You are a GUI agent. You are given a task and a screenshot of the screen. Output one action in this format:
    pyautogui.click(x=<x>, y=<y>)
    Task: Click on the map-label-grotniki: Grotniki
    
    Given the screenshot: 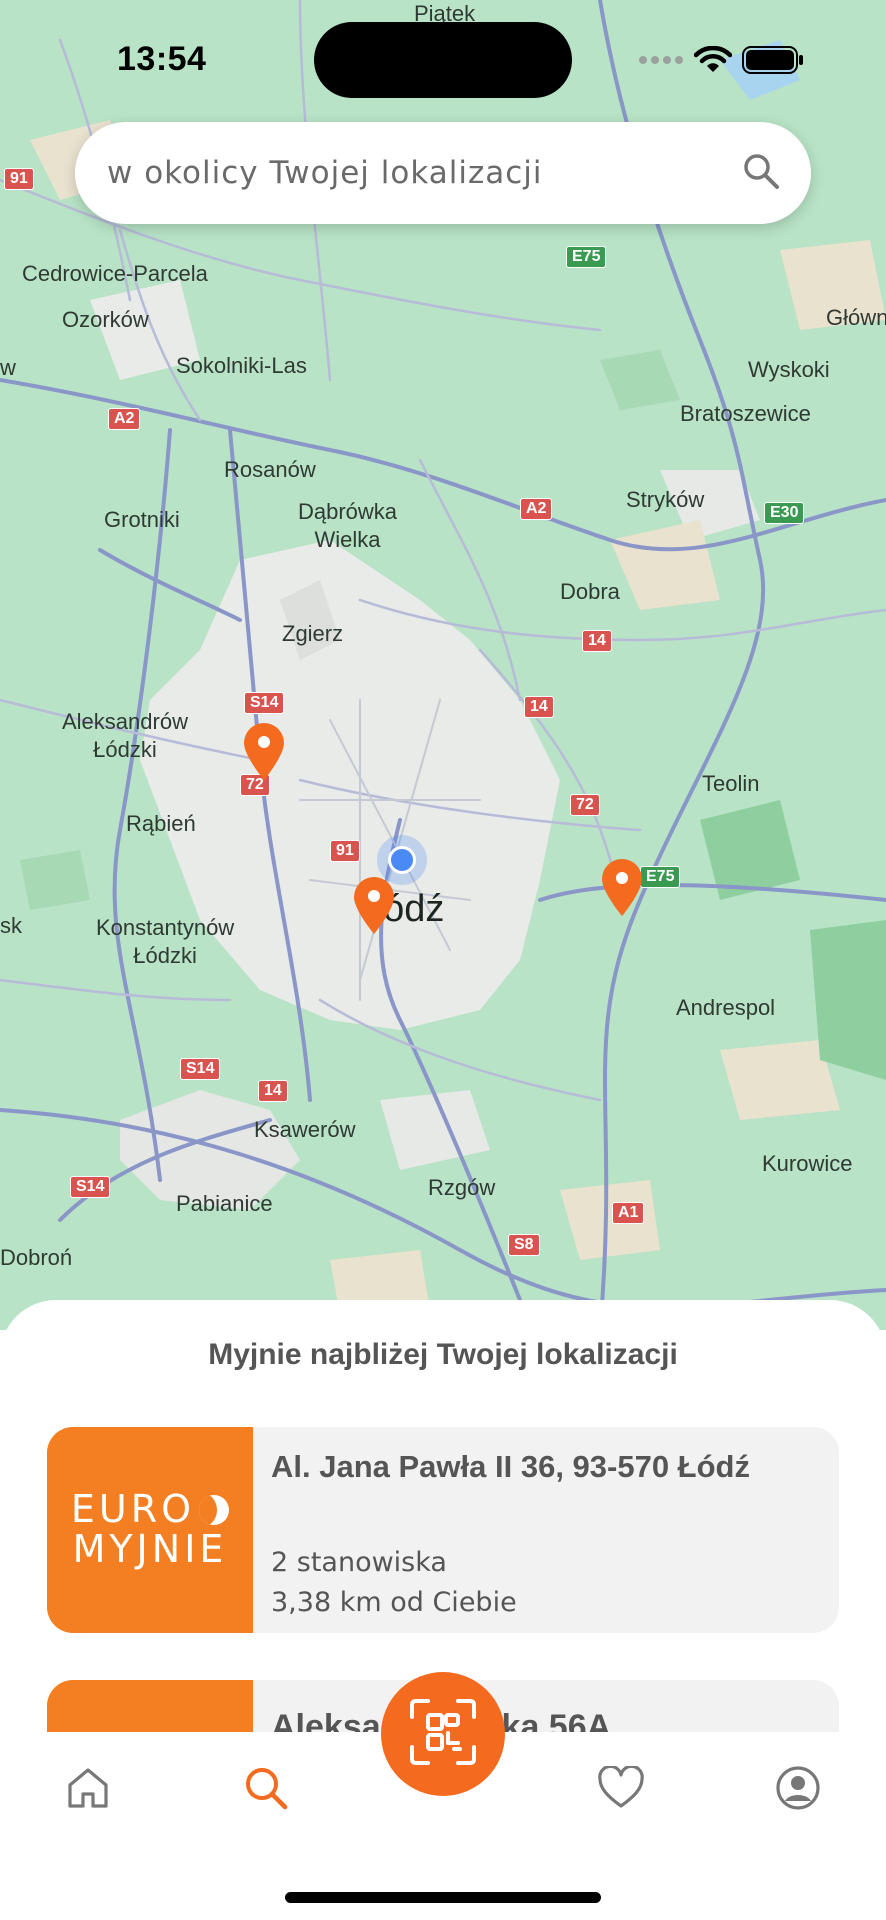 What is the action you would take?
    pyautogui.click(x=142, y=519)
    